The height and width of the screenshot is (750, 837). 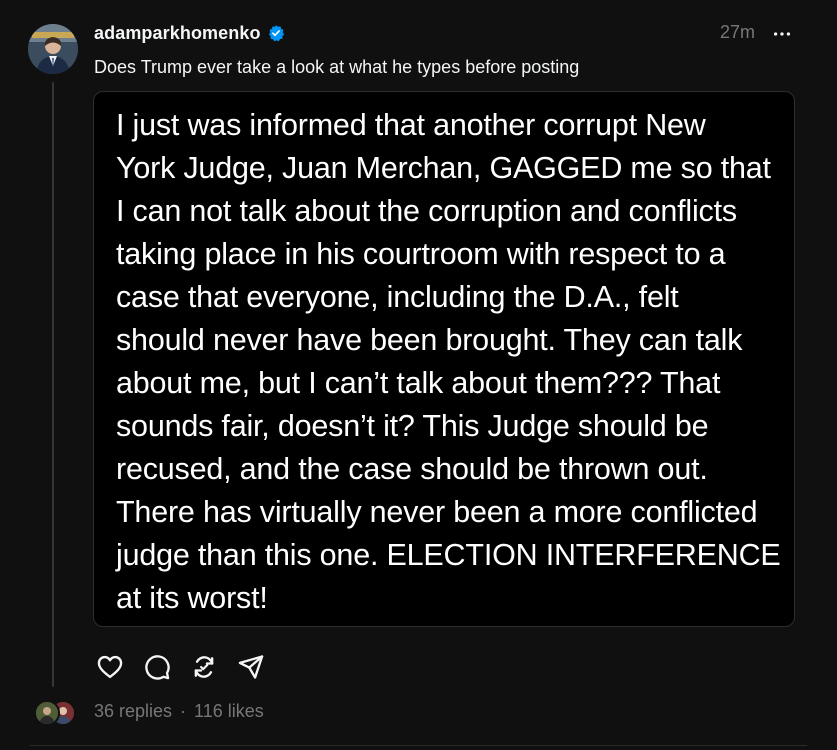 What do you see at coordinates (782, 34) in the screenshot?
I see `more-options-icon` at bounding box center [782, 34].